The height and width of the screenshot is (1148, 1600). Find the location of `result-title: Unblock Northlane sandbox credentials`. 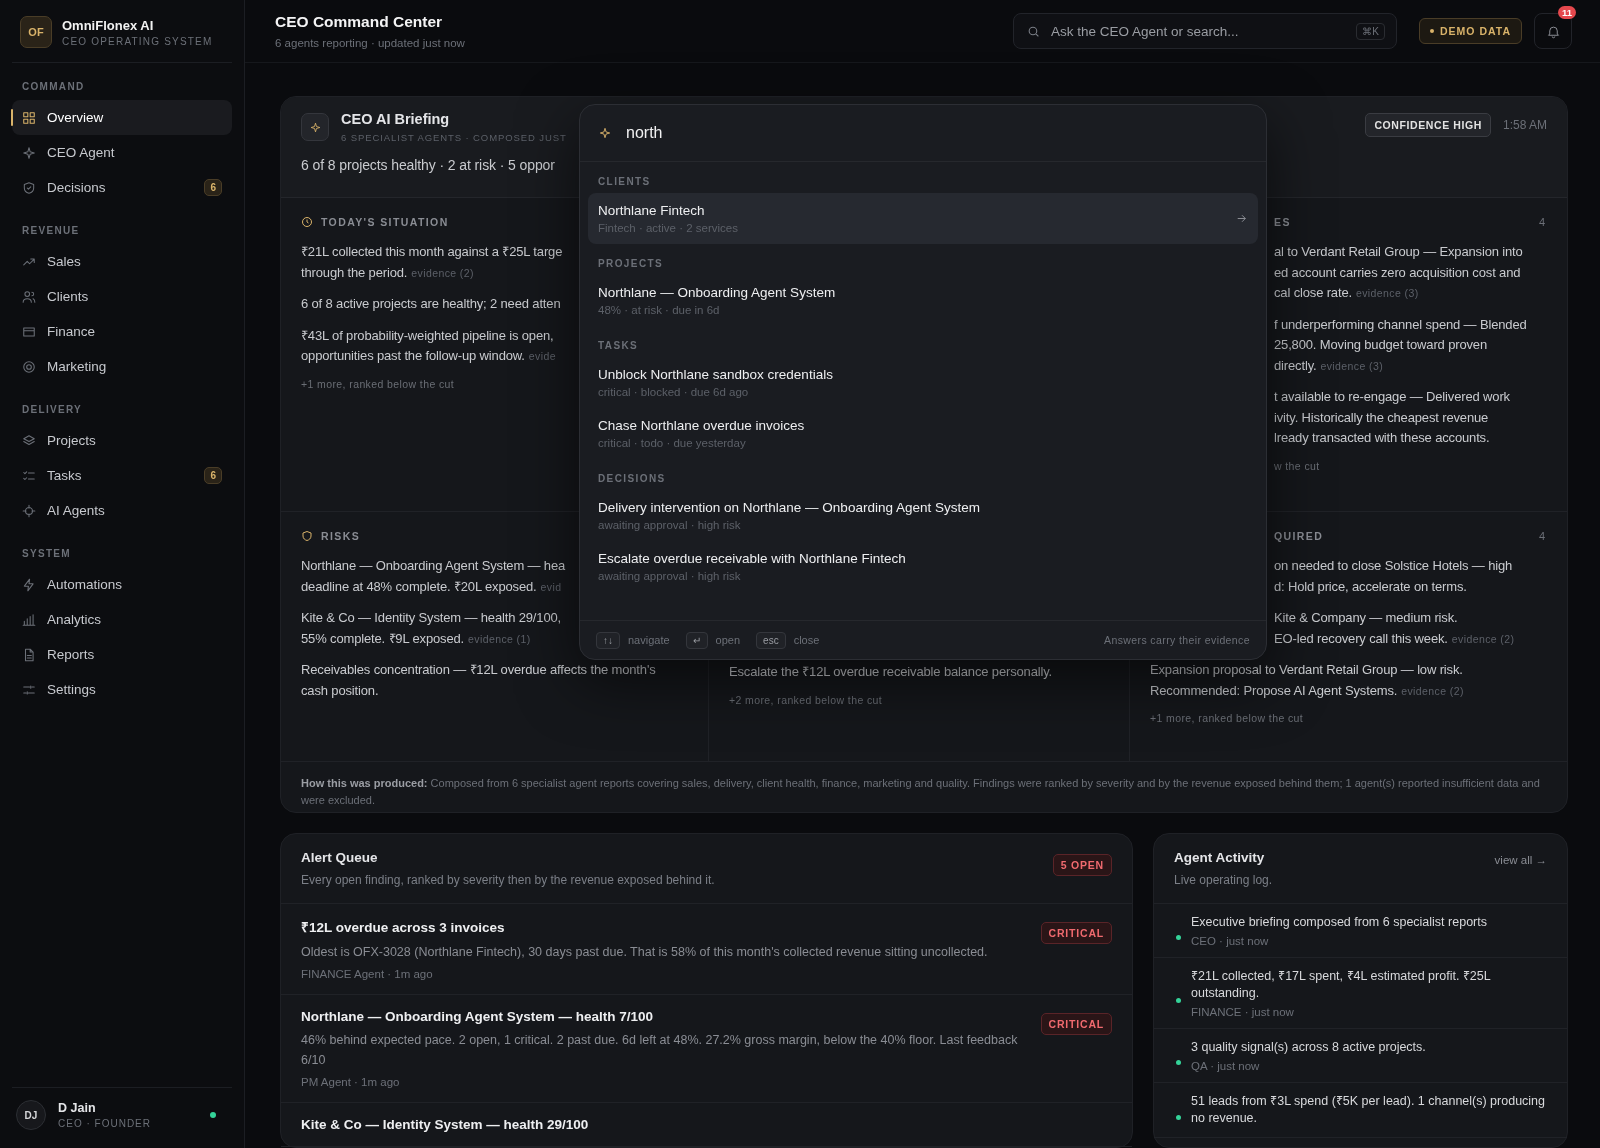

result-title: Unblock Northlane sandbox credentials is located at coordinates (715, 374).